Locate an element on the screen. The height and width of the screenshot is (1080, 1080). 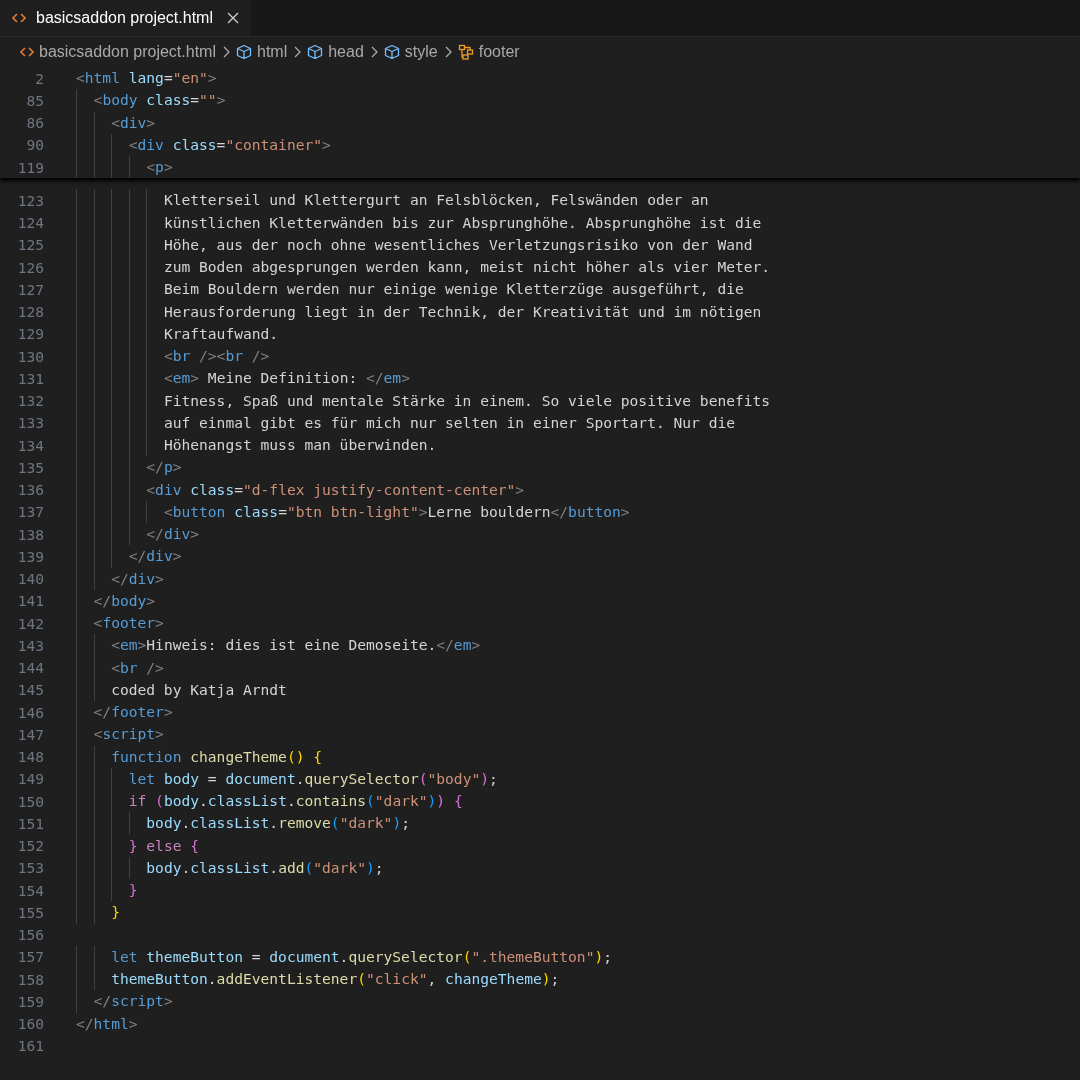
line-number: 131 is located at coordinates (30, 378).